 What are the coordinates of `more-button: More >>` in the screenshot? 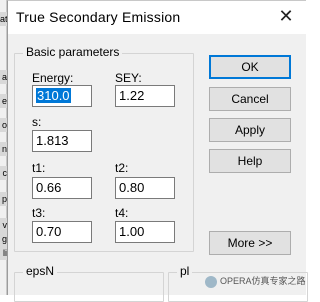 It's located at (250, 243).